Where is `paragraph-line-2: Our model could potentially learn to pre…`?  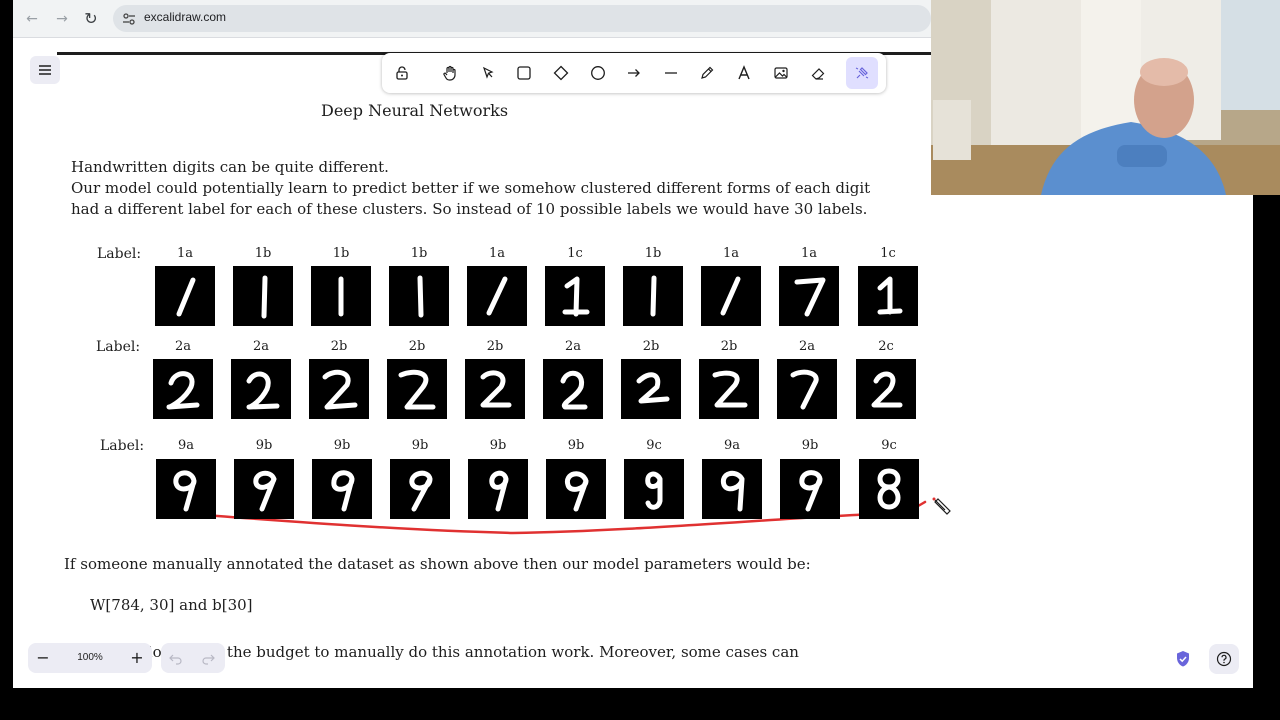 paragraph-line-2: Our model could potentially learn to pre… is located at coordinates (470, 188).